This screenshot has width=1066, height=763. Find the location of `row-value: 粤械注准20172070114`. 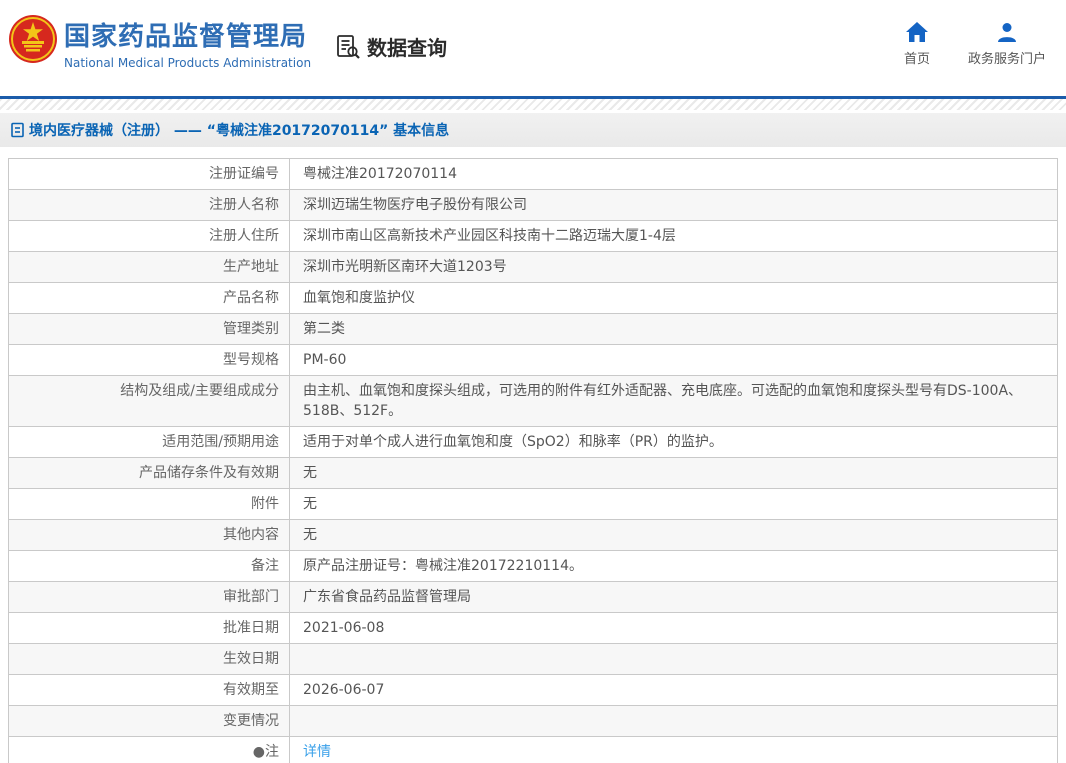

row-value: 粤械注准20172070114 is located at coordinates (380, 174).